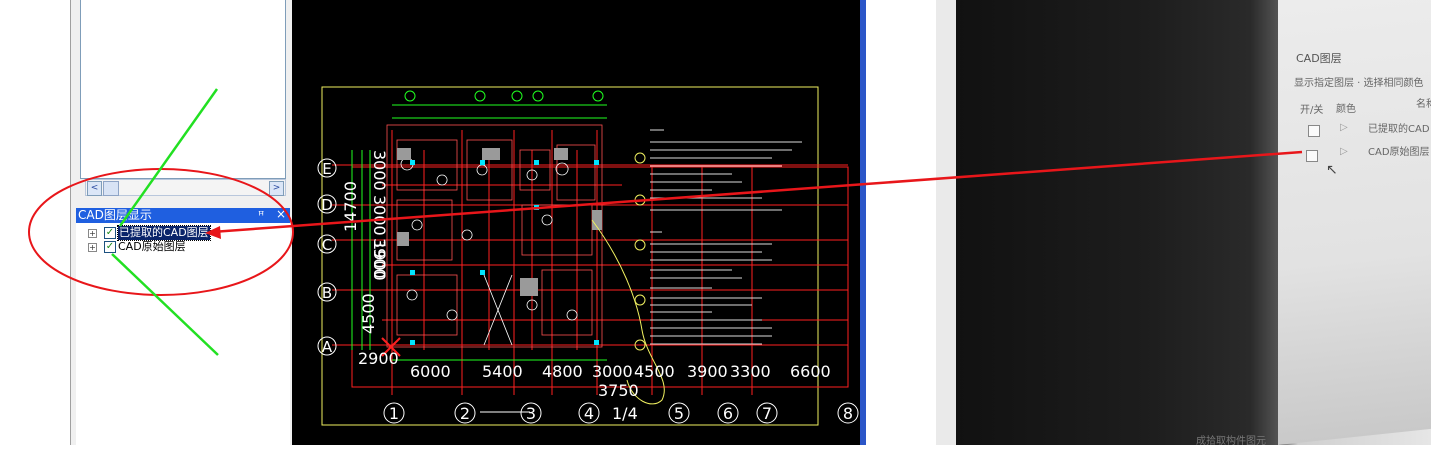 This screenshot has height=449, width=1431. Describe the element at coordinates (110, 247) in the screenshot. I see `layer-checkbox-original: ✓` at that location.